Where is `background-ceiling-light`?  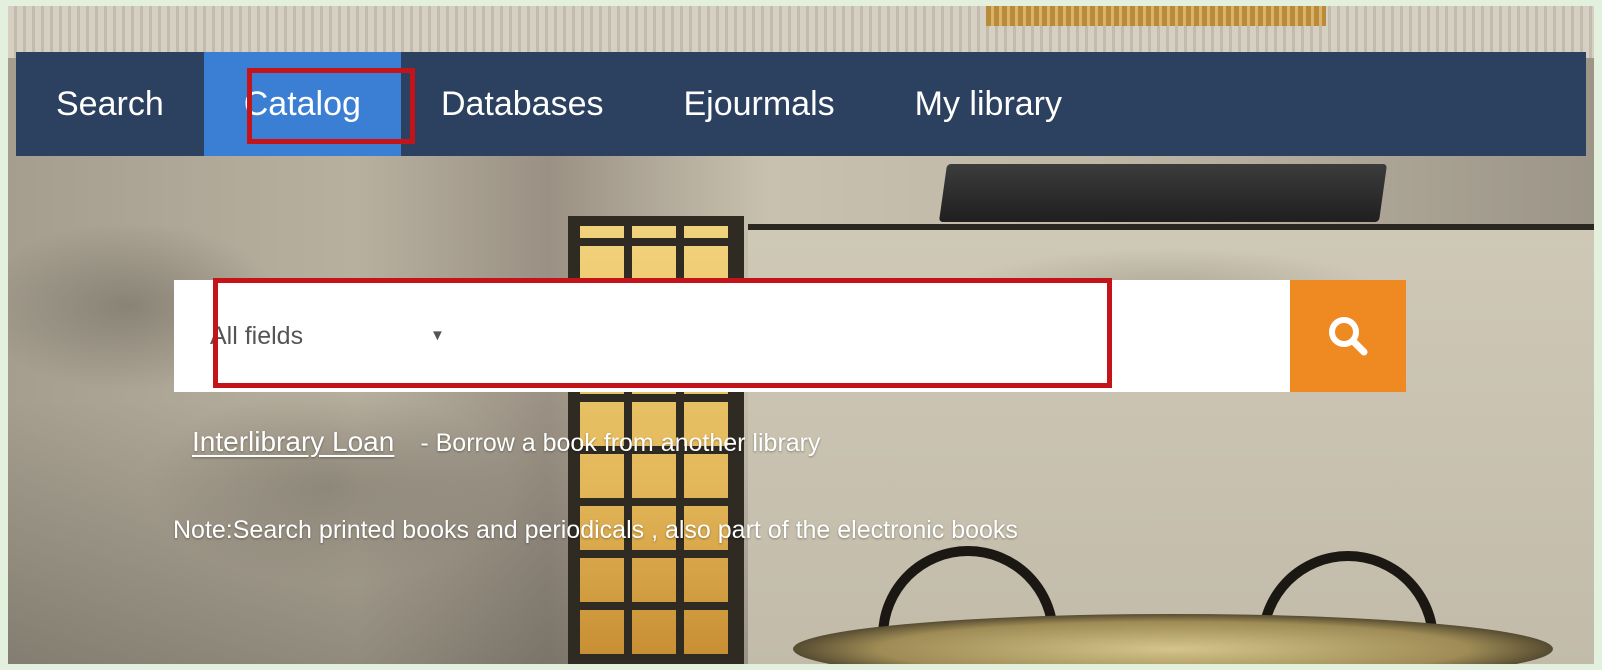 background-ceiling-light is located at coordinates (1156, 16).